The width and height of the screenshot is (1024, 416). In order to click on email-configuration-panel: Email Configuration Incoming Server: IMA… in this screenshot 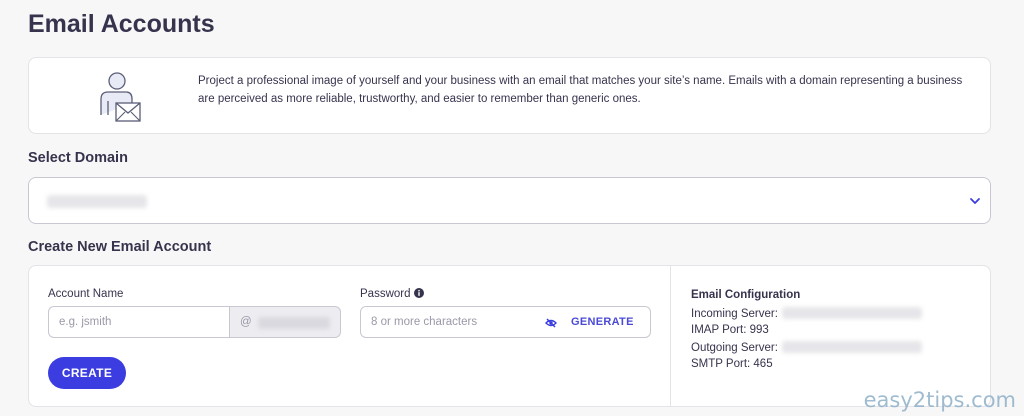, I will do `click(830, 336)`.